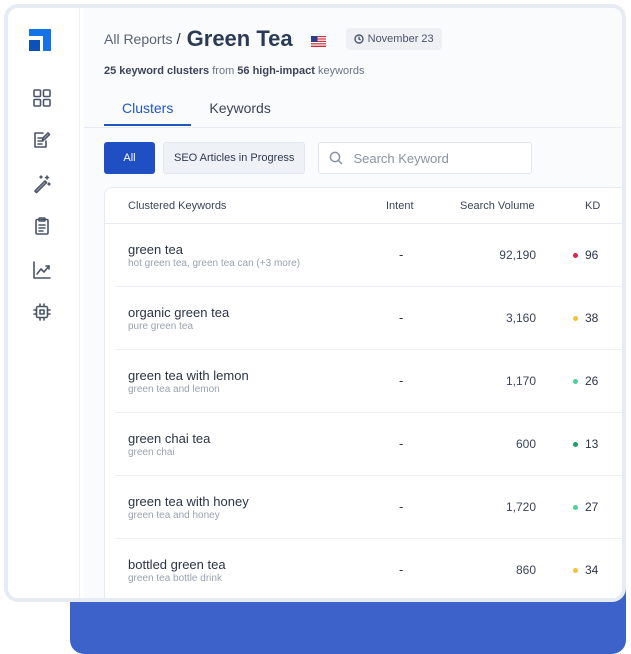 The width and height of the screenshot is (631, 654). What do you see at coordinates (214, 263) in the screenshot?
I see `row-related-keywords: hot green tea, green tea can (+3 more)` at bounding box center [214, 263].